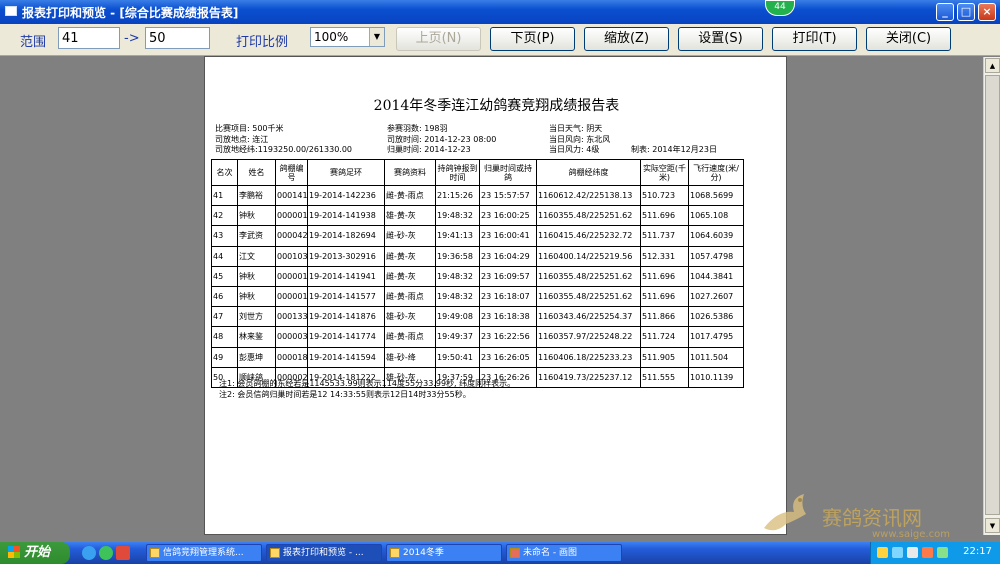 This screenshot has height=564, width=1000. I want to click on range-arrow: ->, so click(132, 38).